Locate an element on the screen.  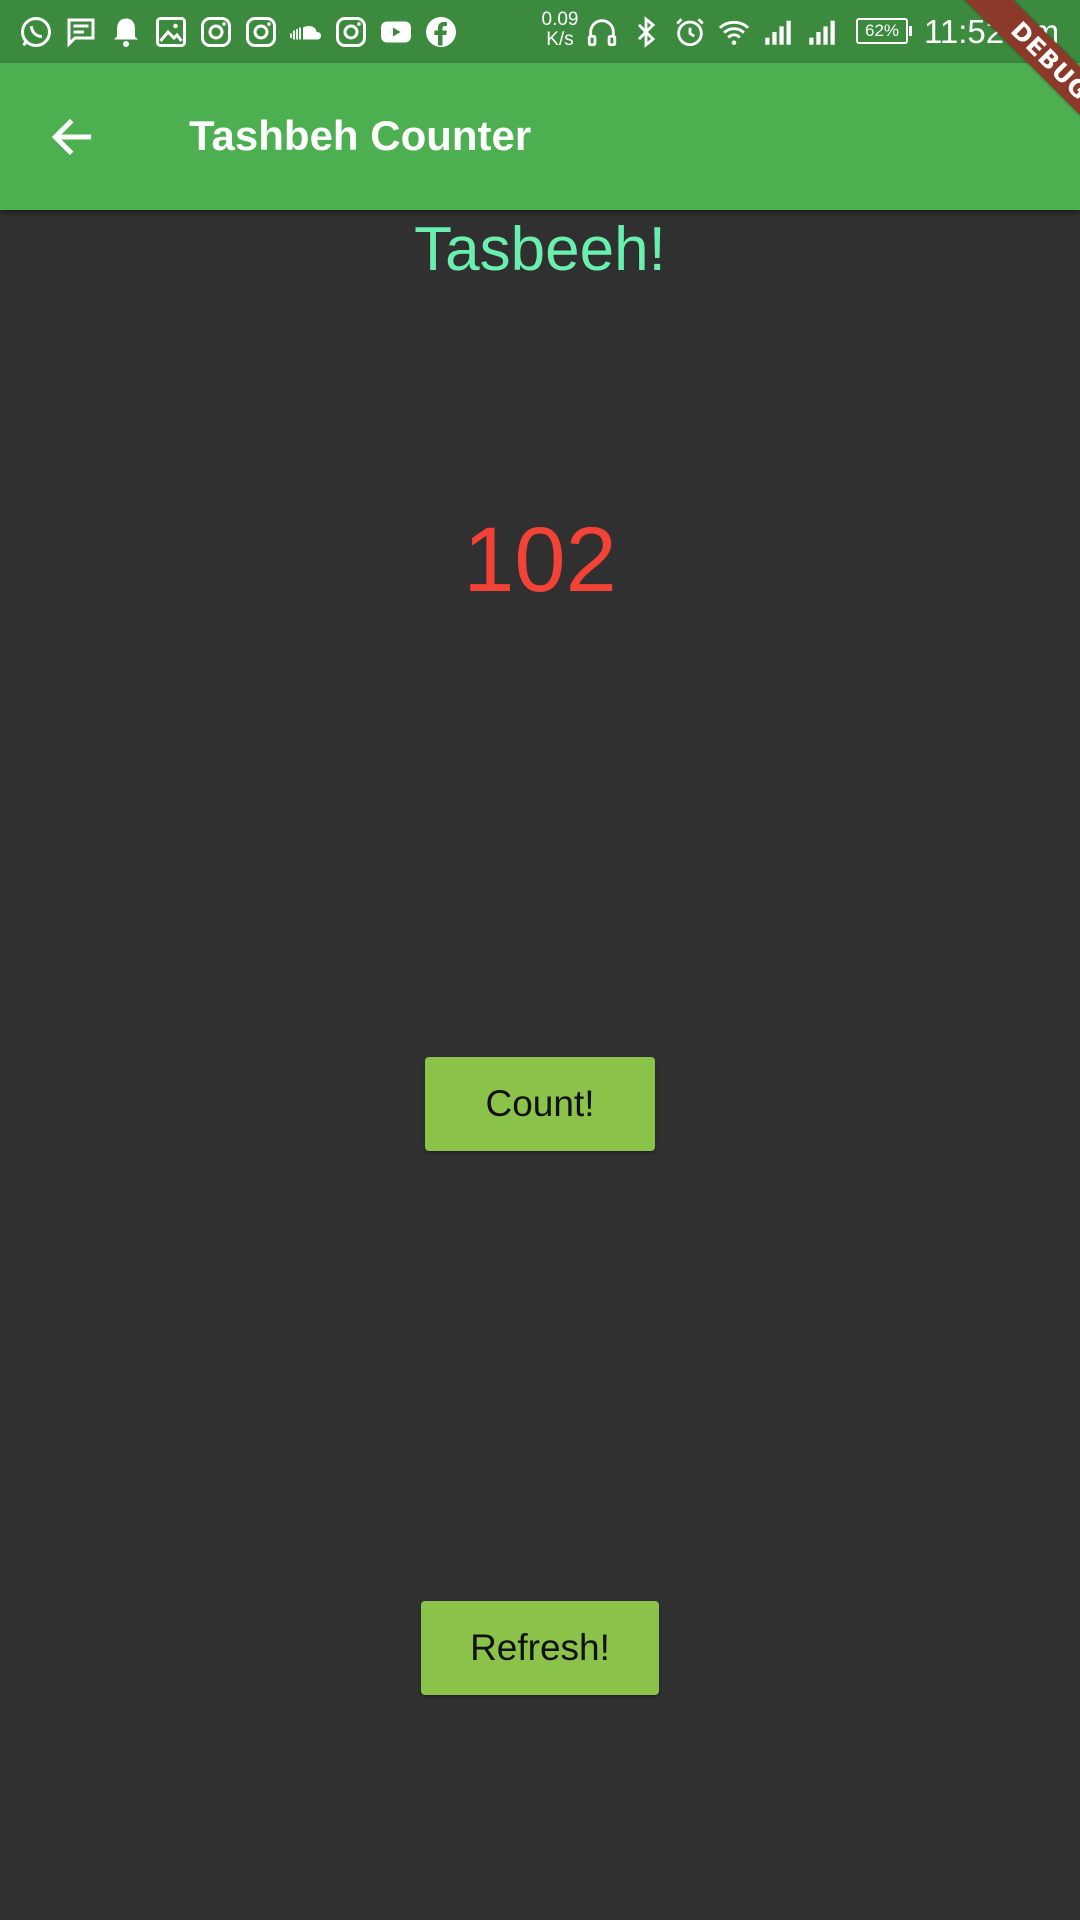
youtube-icon is located at coordinates (396, 32).